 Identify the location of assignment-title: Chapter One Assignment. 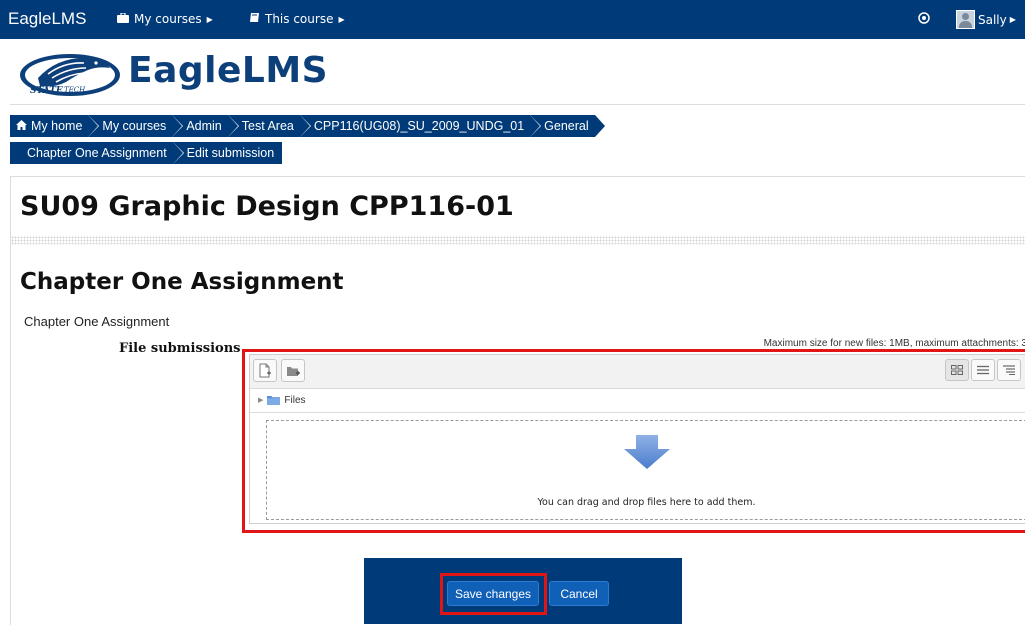
(182, 282).